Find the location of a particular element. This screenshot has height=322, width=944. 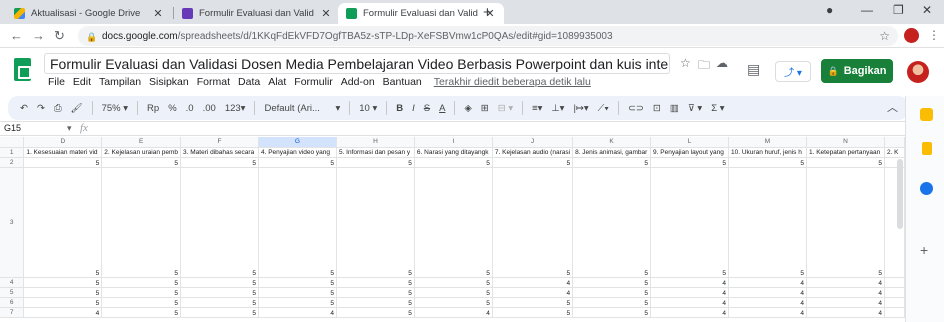

column-header: E is located at coordinates (141, 142).